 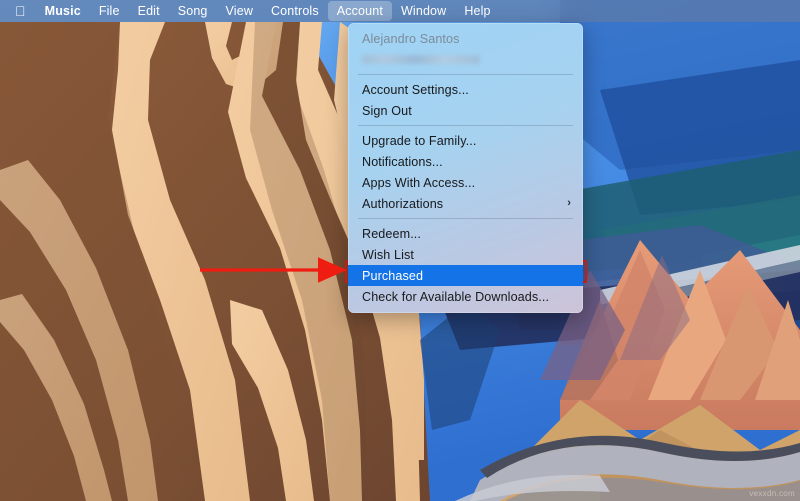 I want to click on menu-item-label: Sign Out, so click(x=387, y=110).